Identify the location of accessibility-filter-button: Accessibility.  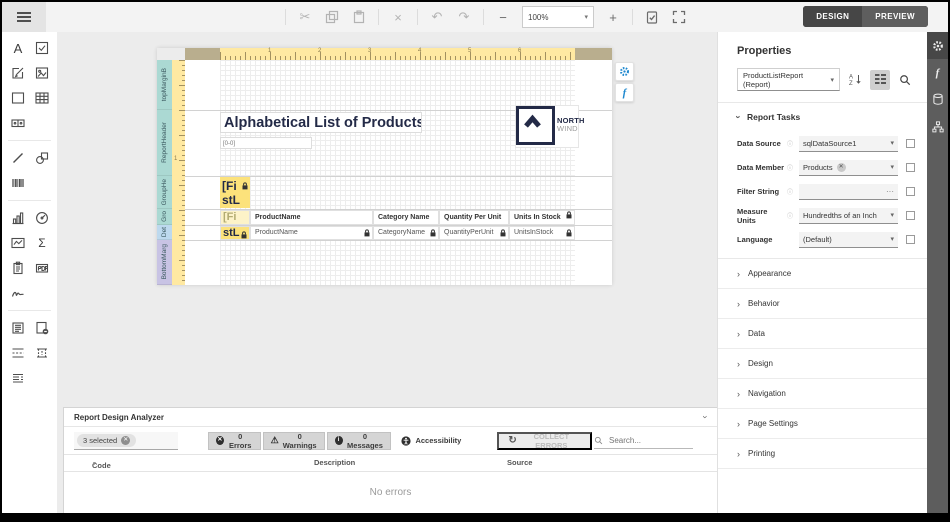
(431, 441).